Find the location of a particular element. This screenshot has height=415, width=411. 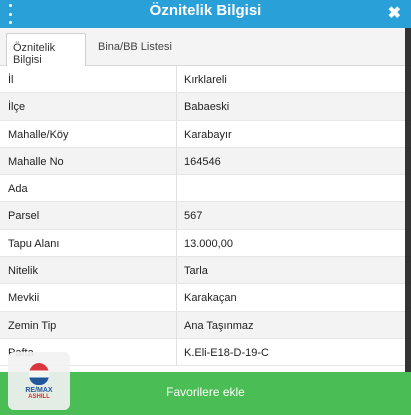

row-key: Nitelik is located at coordinates (23, 271).